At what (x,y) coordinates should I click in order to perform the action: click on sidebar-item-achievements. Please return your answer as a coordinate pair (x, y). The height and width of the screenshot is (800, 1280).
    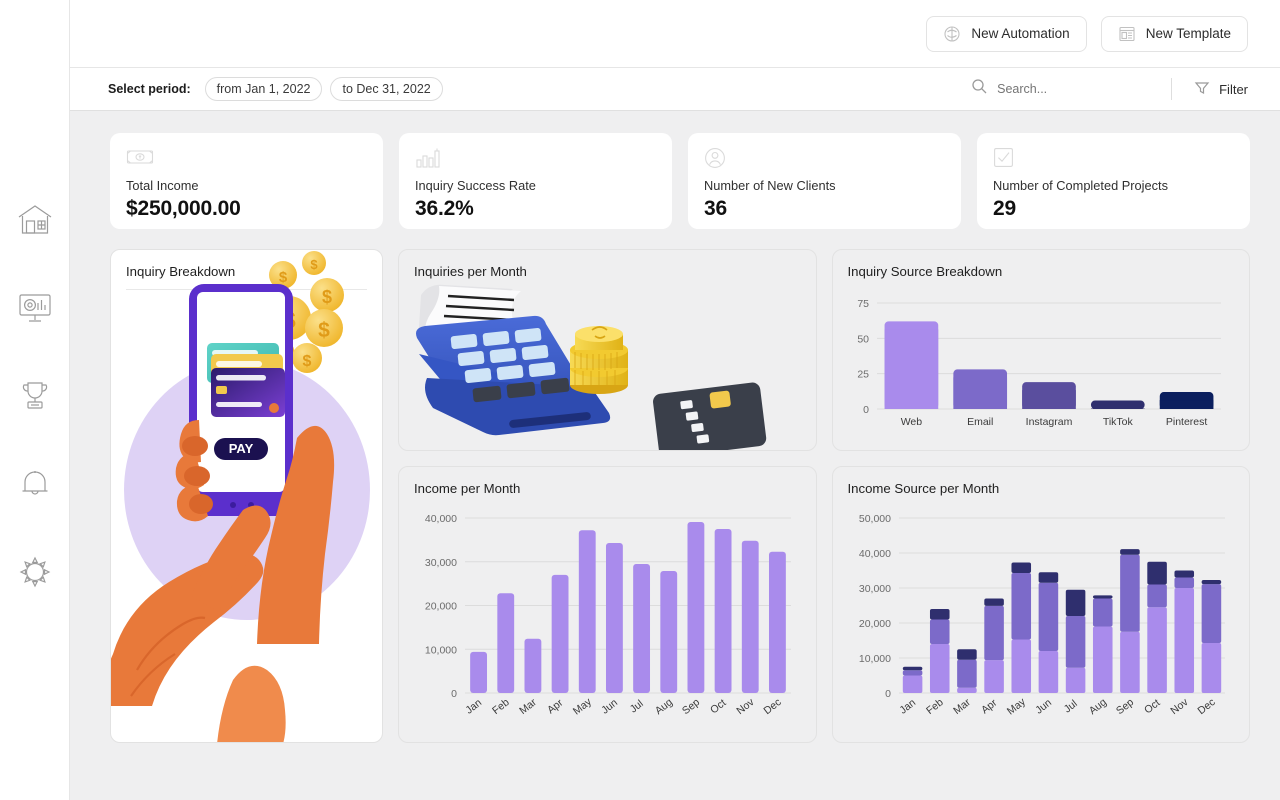
    Looking at the image, I should click on (35, 396).